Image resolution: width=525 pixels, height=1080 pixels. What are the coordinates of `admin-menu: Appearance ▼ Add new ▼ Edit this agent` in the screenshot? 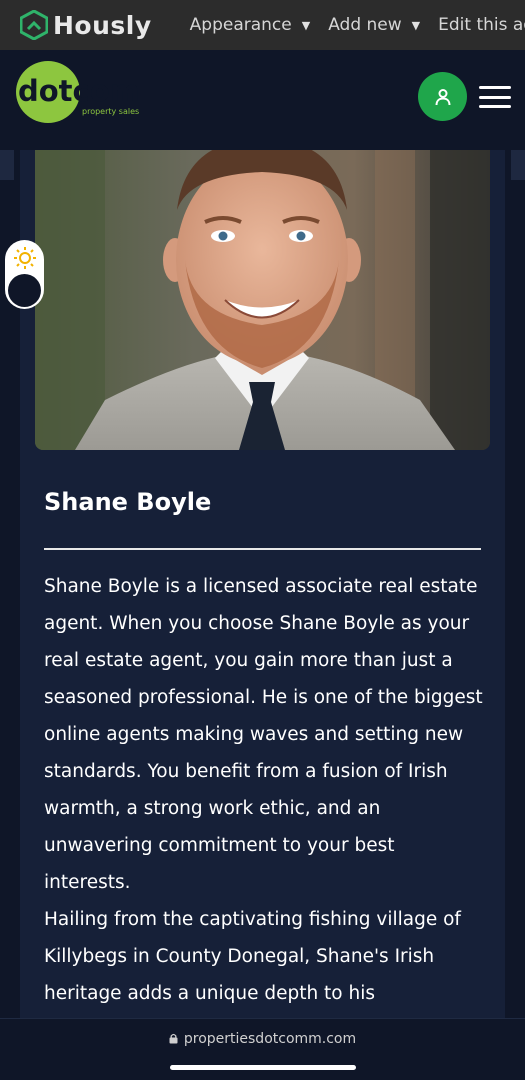 It's located at (357, 25).